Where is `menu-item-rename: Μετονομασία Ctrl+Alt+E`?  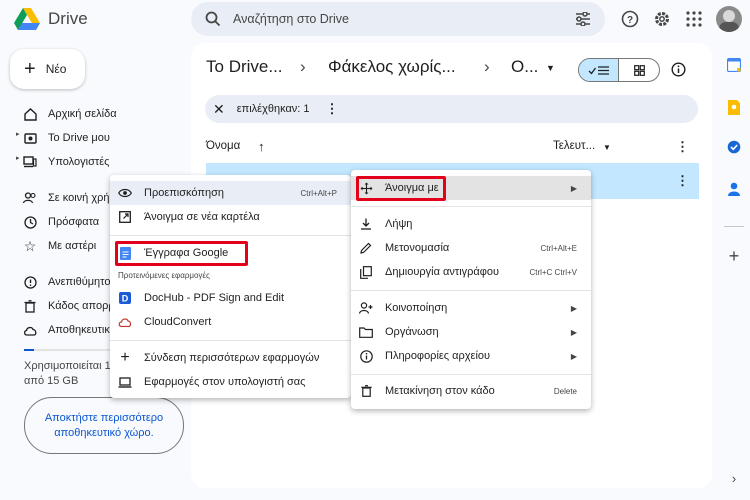
menu-item-rename: Μετονομασία Ctrl+Alt+E is located at coordinates (471, 248).